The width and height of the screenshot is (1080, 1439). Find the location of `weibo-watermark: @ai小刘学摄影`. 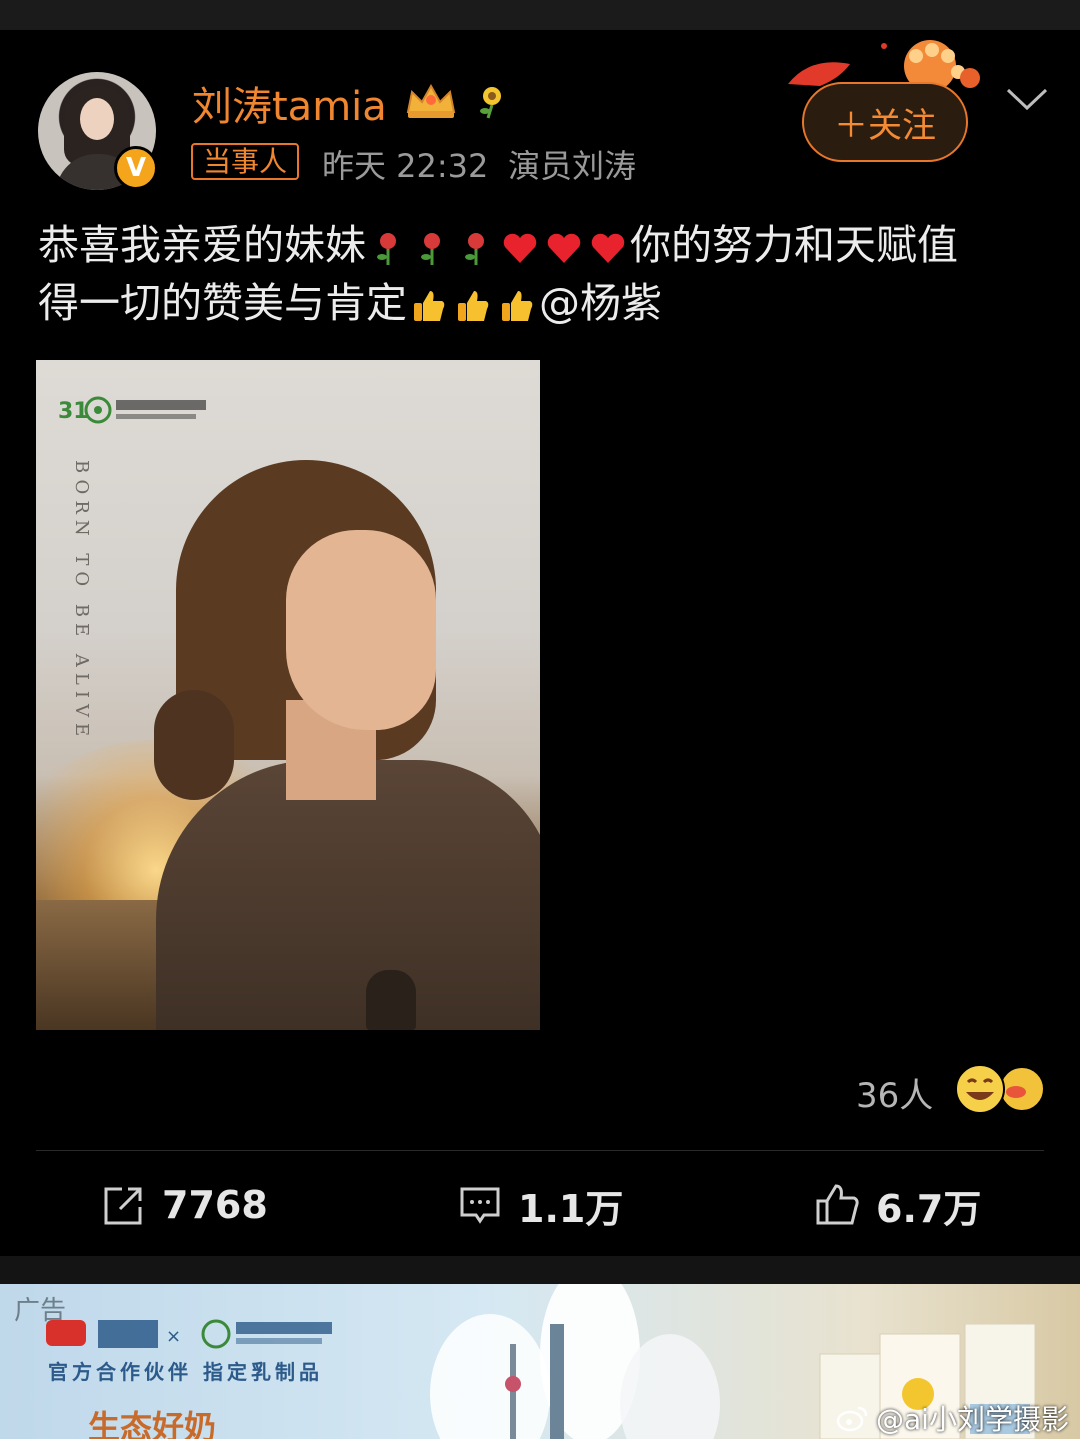

weibo-watermark: @ai小刘学摄影 is located at coordinates (952, 1418).